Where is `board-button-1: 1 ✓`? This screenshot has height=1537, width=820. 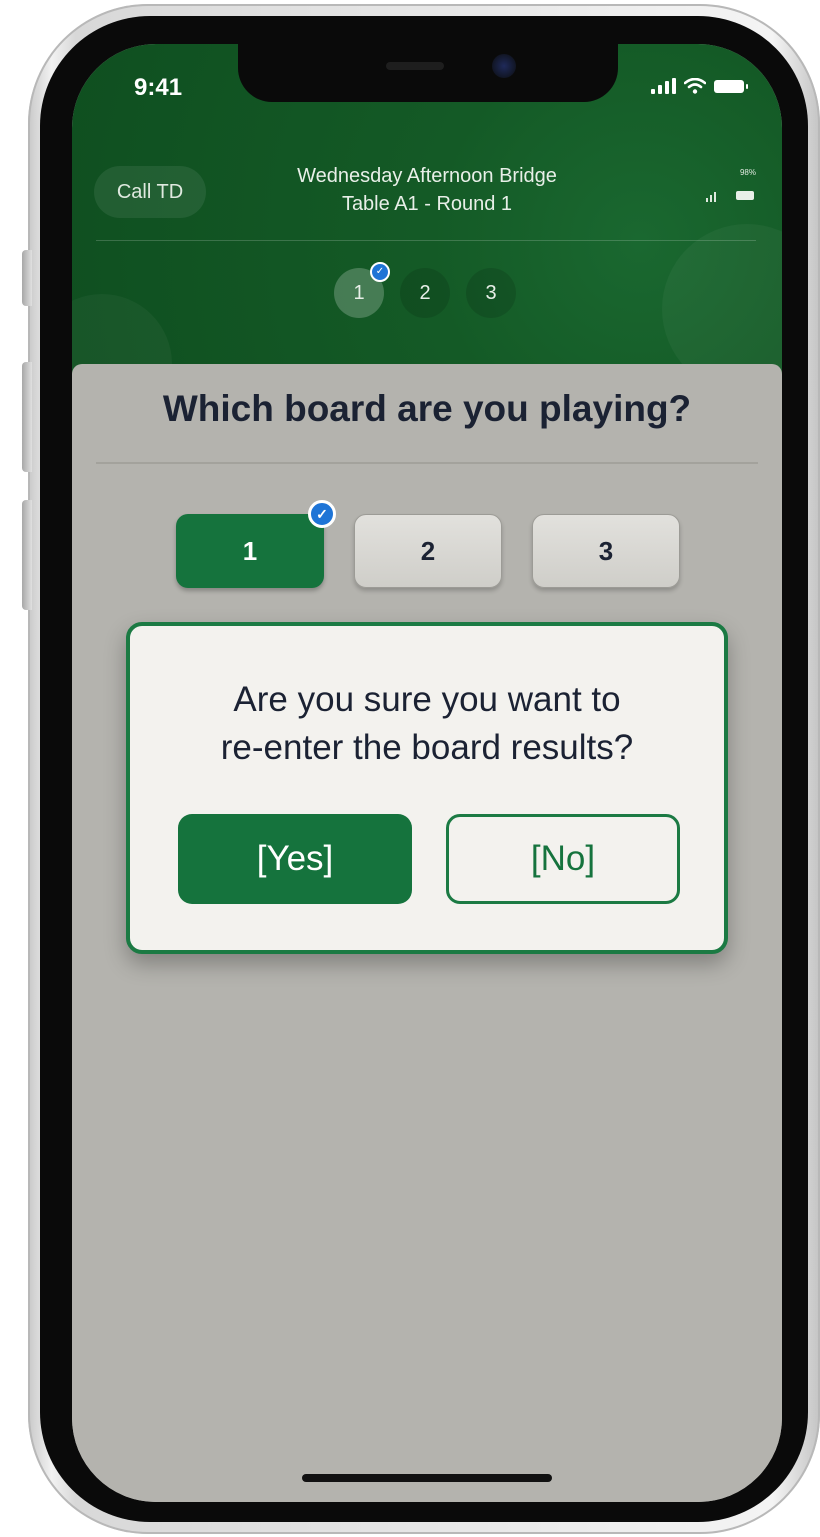 board-button-1: 1 ✓ is located at coordinates (256, 544).